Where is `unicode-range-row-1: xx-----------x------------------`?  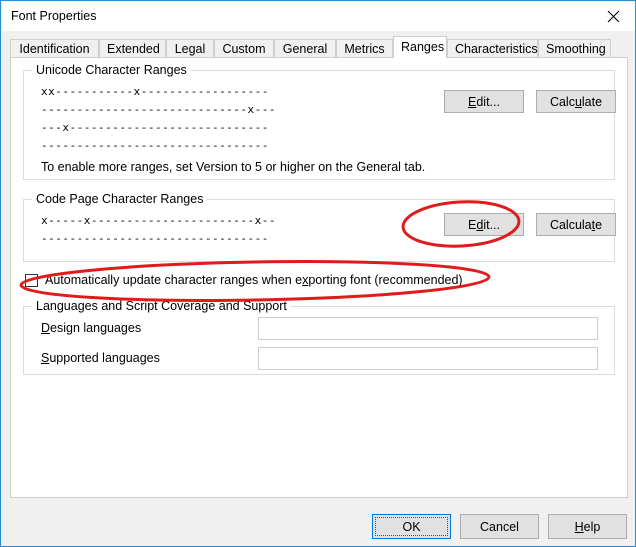 unicode-range-row-1: xx-----------x------------------ is located at coordinates (155, 91).